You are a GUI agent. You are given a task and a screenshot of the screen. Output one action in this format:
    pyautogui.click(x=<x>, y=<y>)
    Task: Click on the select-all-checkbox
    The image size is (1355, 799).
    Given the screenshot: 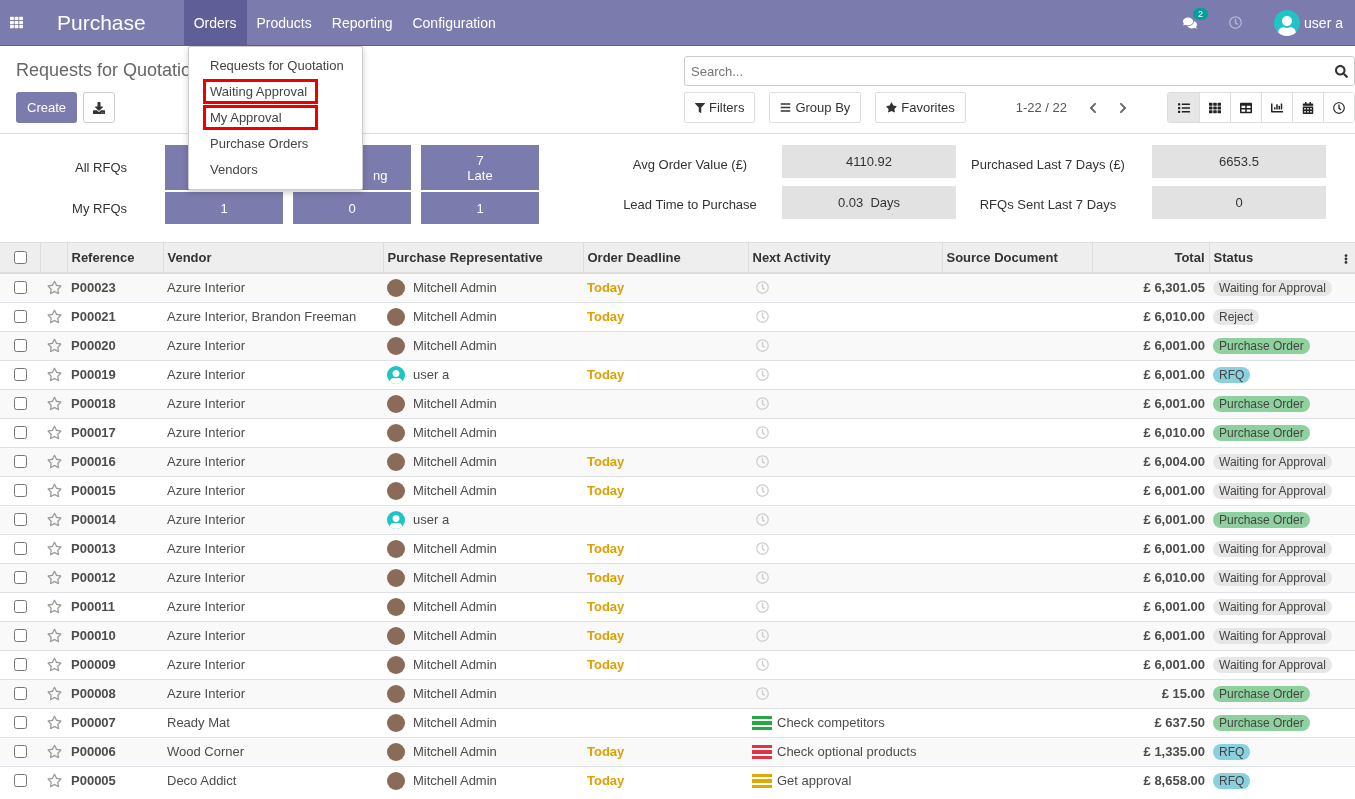 What is the action you would take?
    pyautogui.click(x=20, y=257)
    